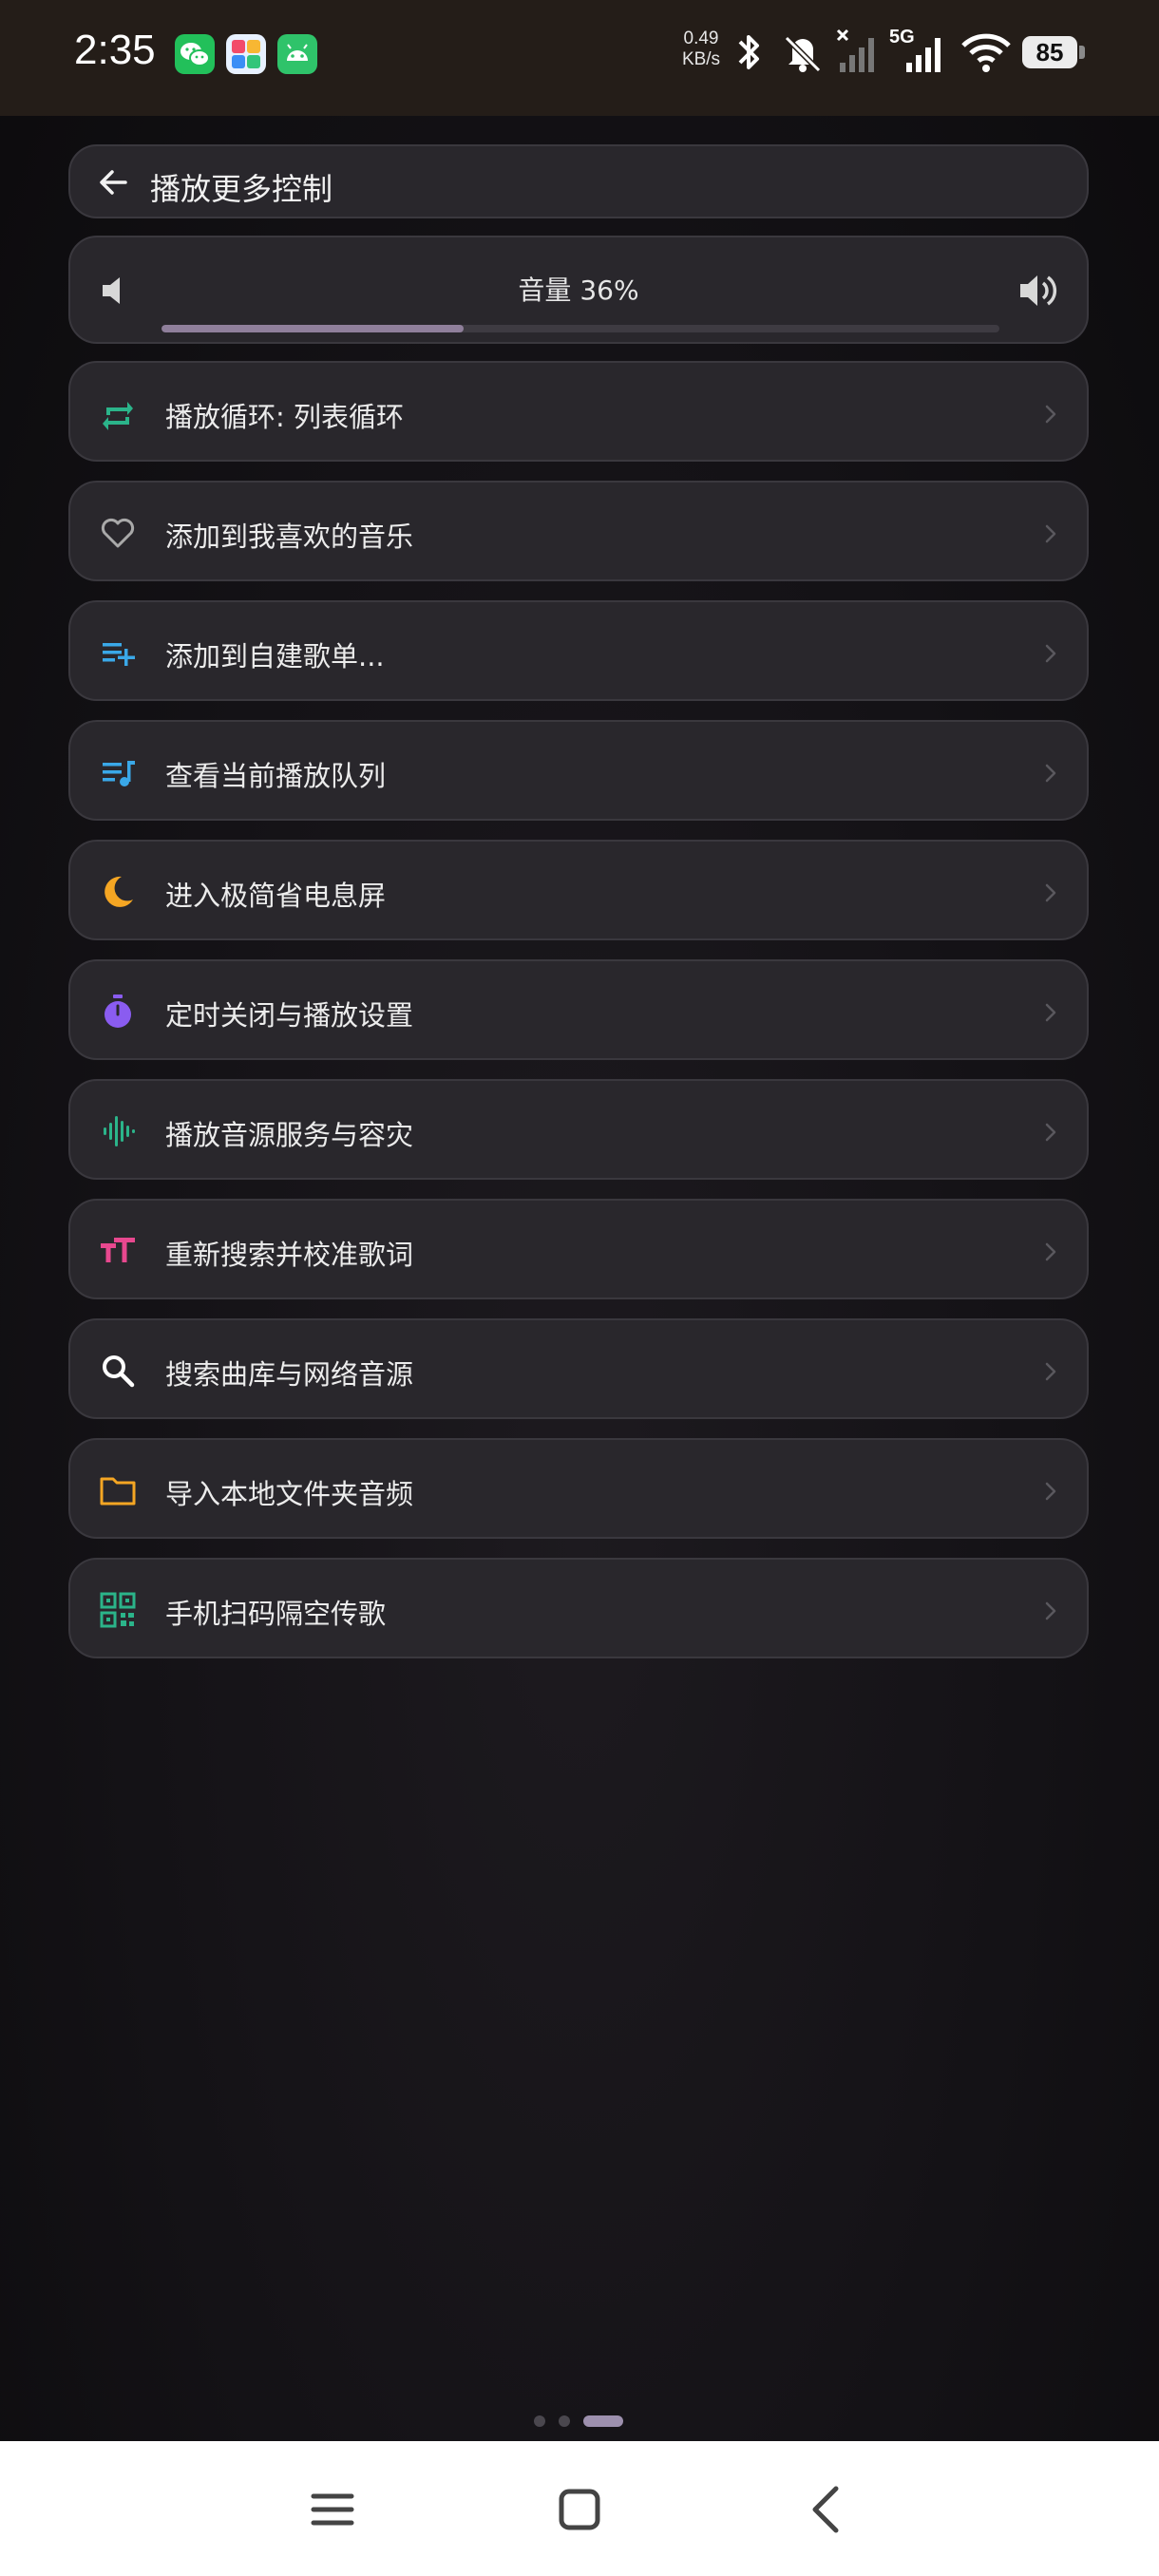  I want to click on menu-item: 定时关闭与播放设置, so click(578, 1009).